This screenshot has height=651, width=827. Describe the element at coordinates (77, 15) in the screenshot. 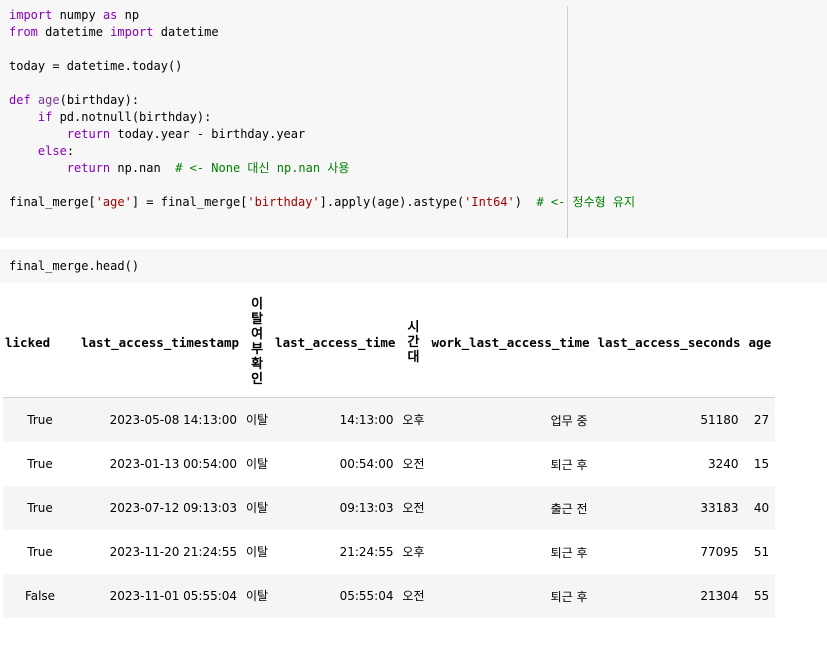

I see `code-text: numpy` at that location.